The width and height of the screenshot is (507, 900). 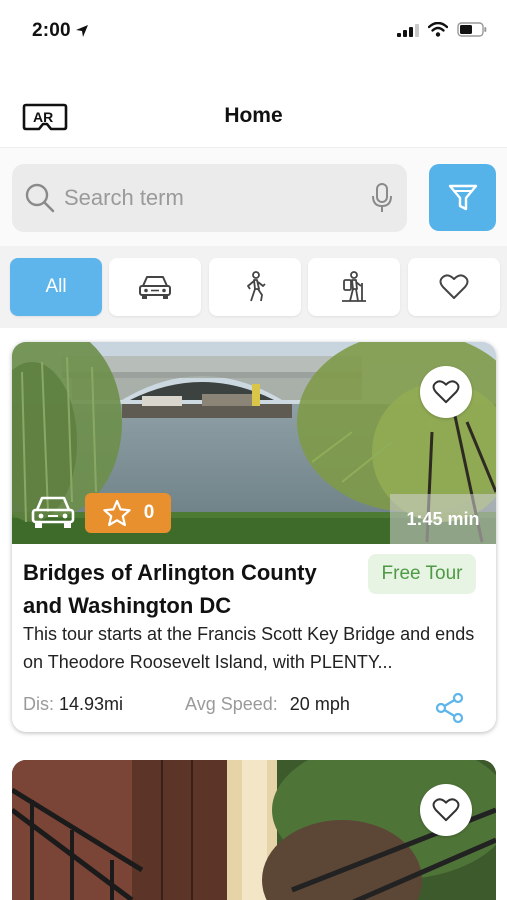 What do you see at coordinates (450, 708) in the screenshot?
I see `share-icon` at bounding box center [450, 708].